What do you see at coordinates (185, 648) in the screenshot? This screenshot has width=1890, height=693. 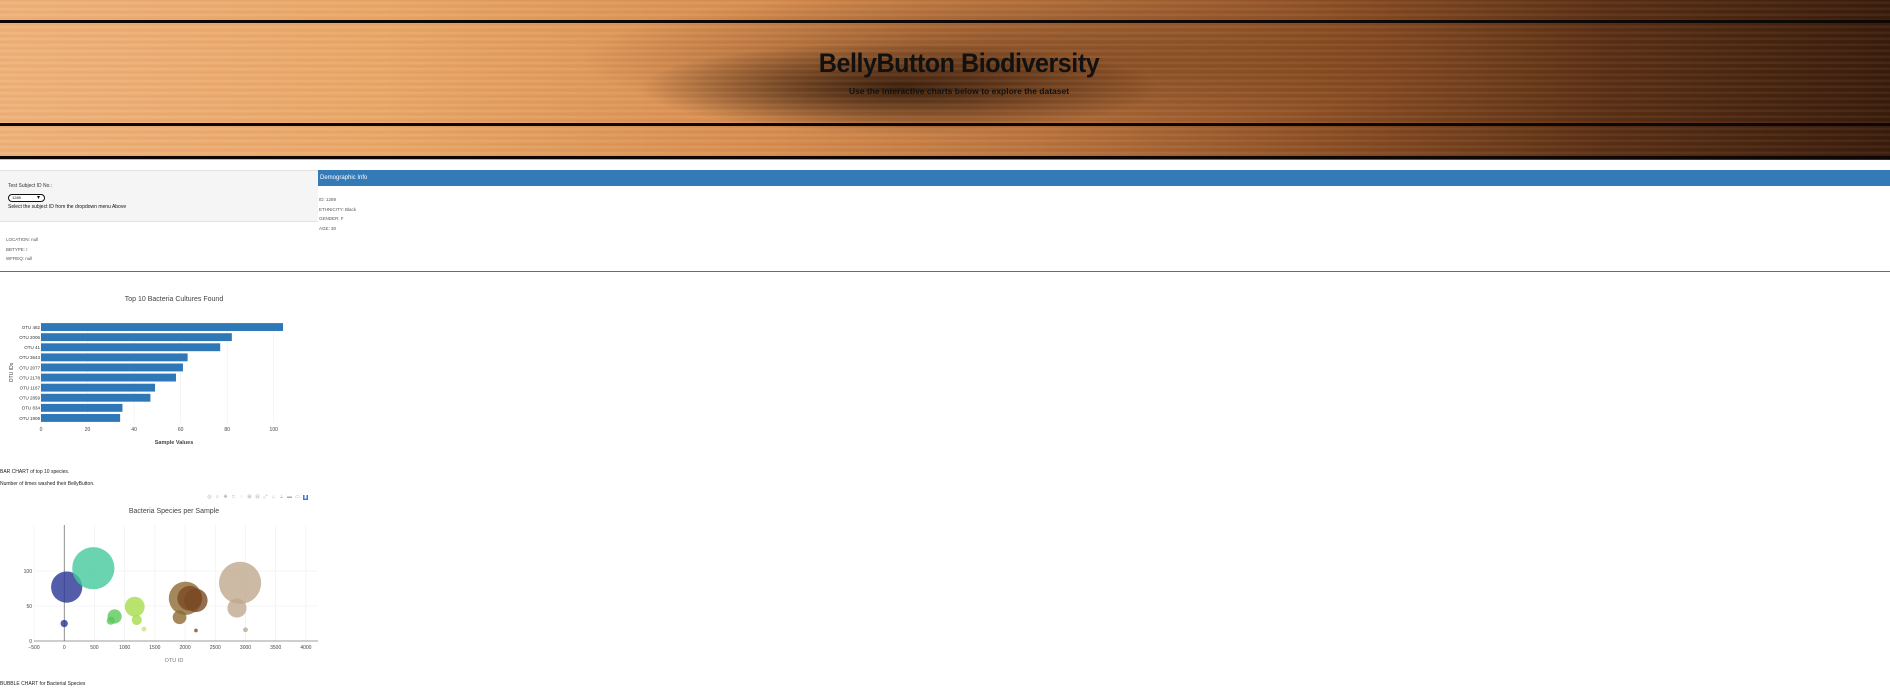 I see `bubble-xtick-label: 2000` at bounding box center [185, 648].